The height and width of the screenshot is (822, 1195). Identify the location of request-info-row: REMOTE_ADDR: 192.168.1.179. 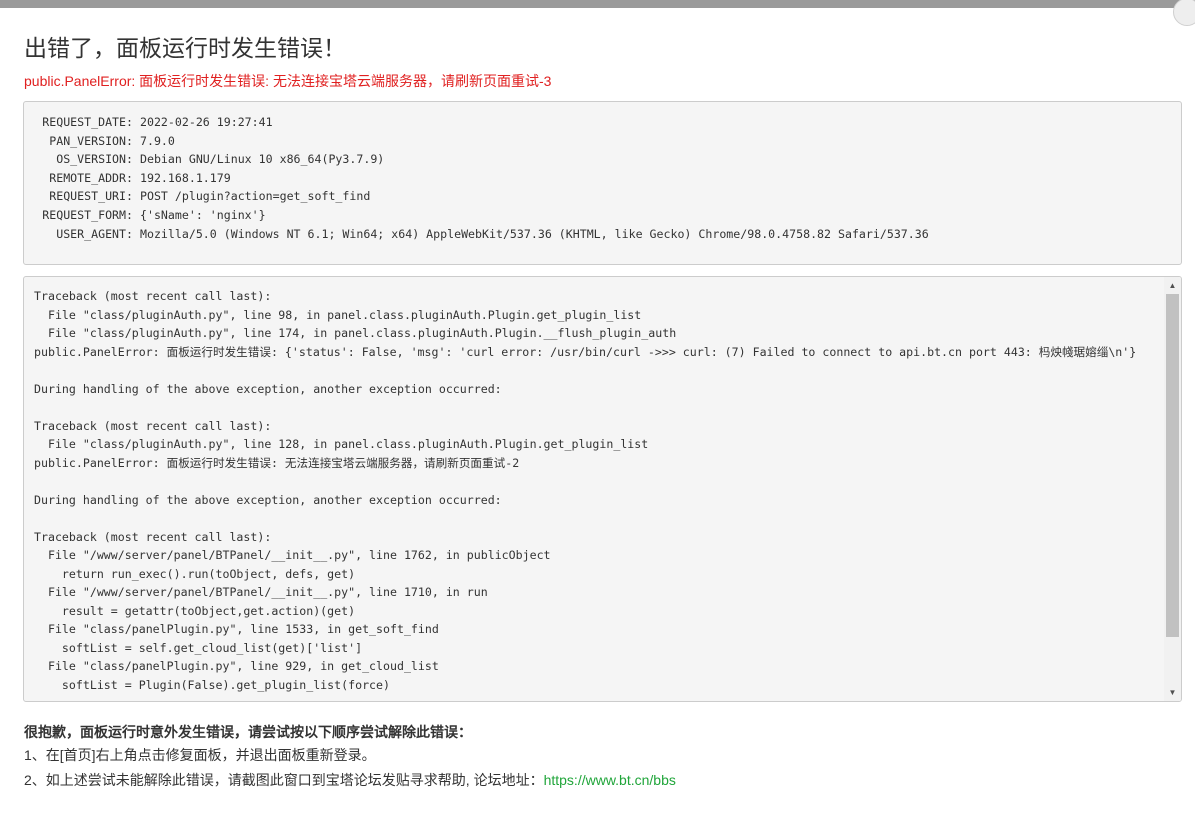
(607, 178).